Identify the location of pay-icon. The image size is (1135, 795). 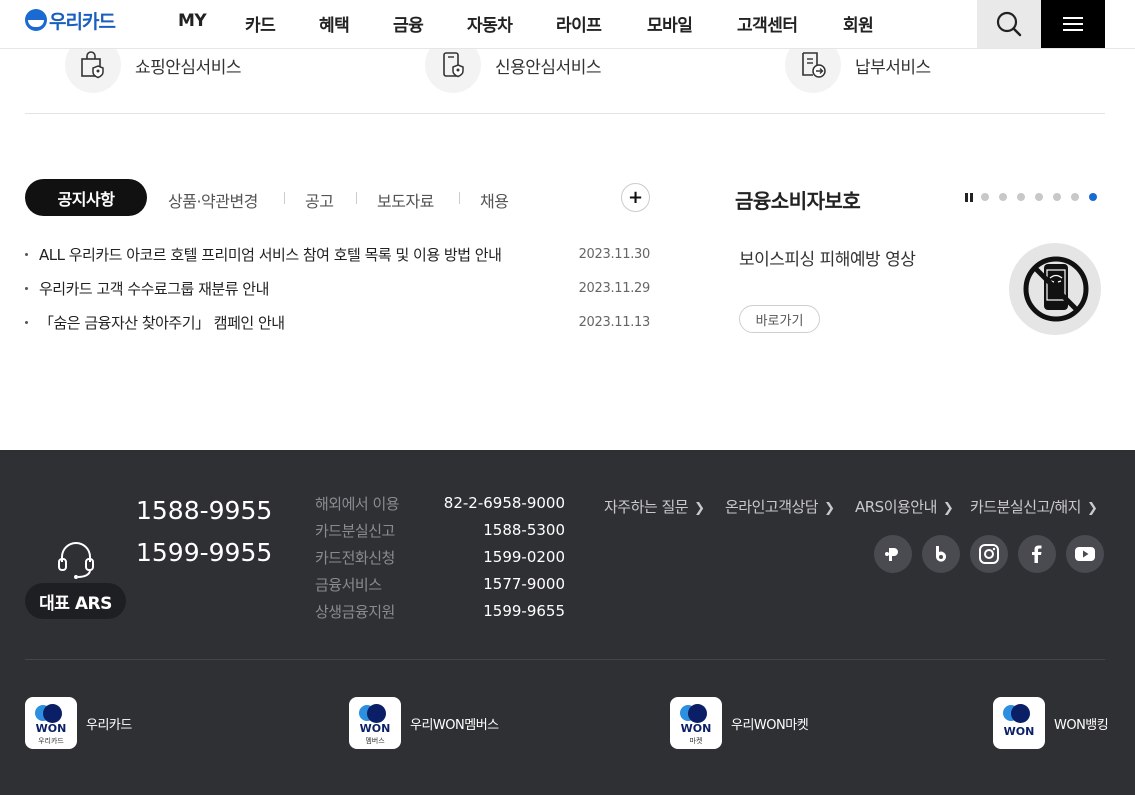
(893, 554).